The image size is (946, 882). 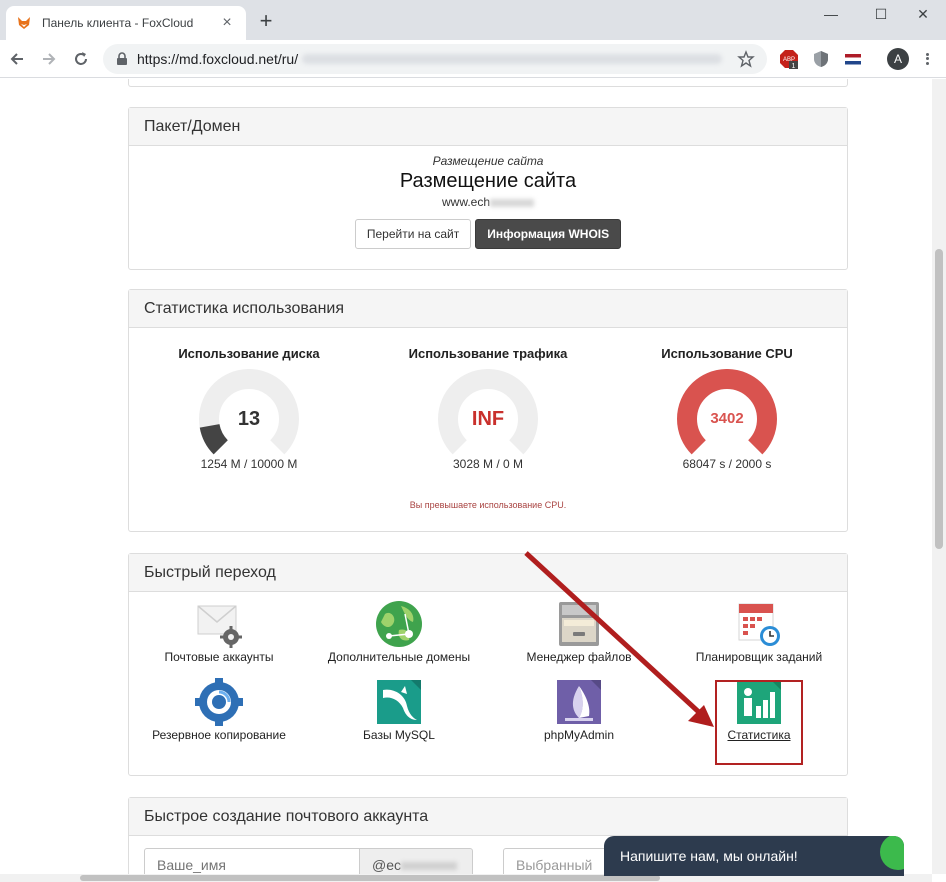 I want to click on browser-tab: Панель клиента - FoxCloud ×, so click(x=126, y=23).